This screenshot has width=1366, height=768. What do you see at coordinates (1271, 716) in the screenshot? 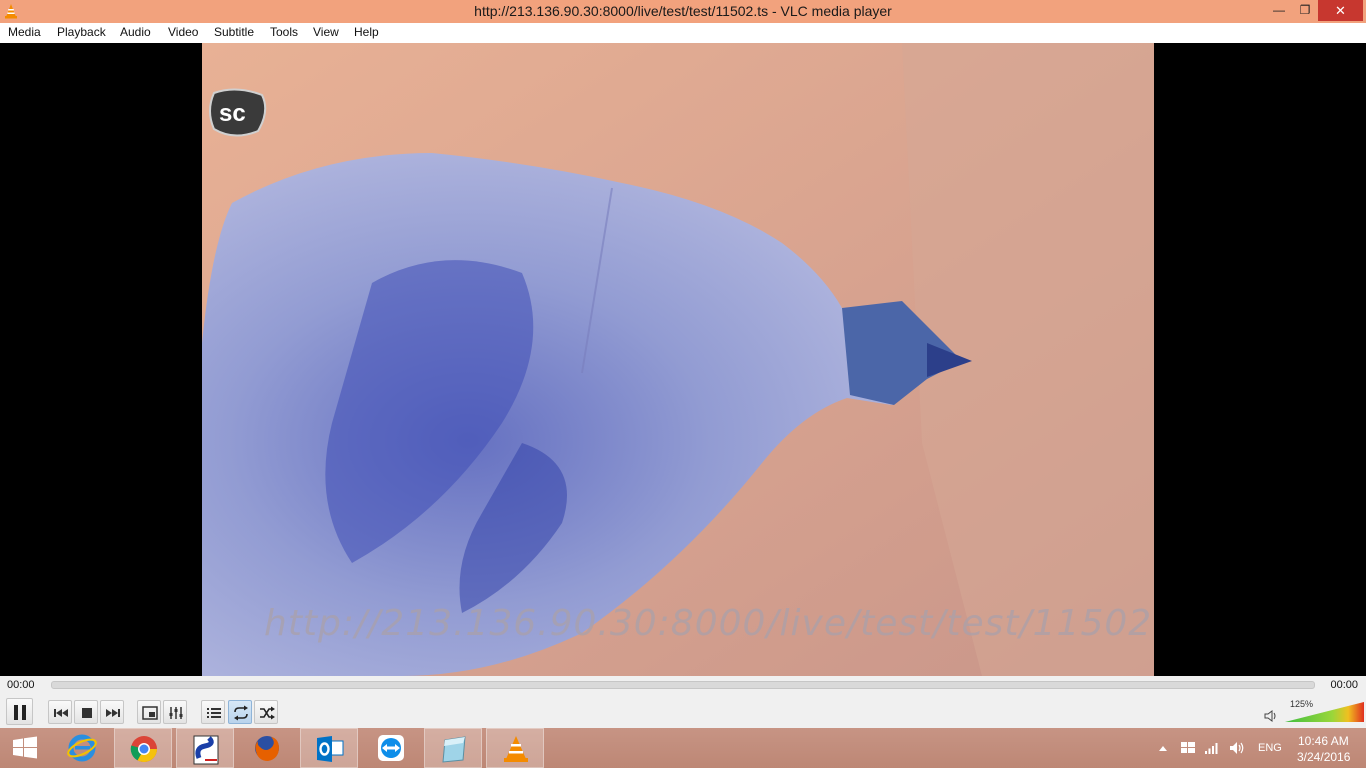
I see `speaker-icon` at bounding box center [1271, 716].